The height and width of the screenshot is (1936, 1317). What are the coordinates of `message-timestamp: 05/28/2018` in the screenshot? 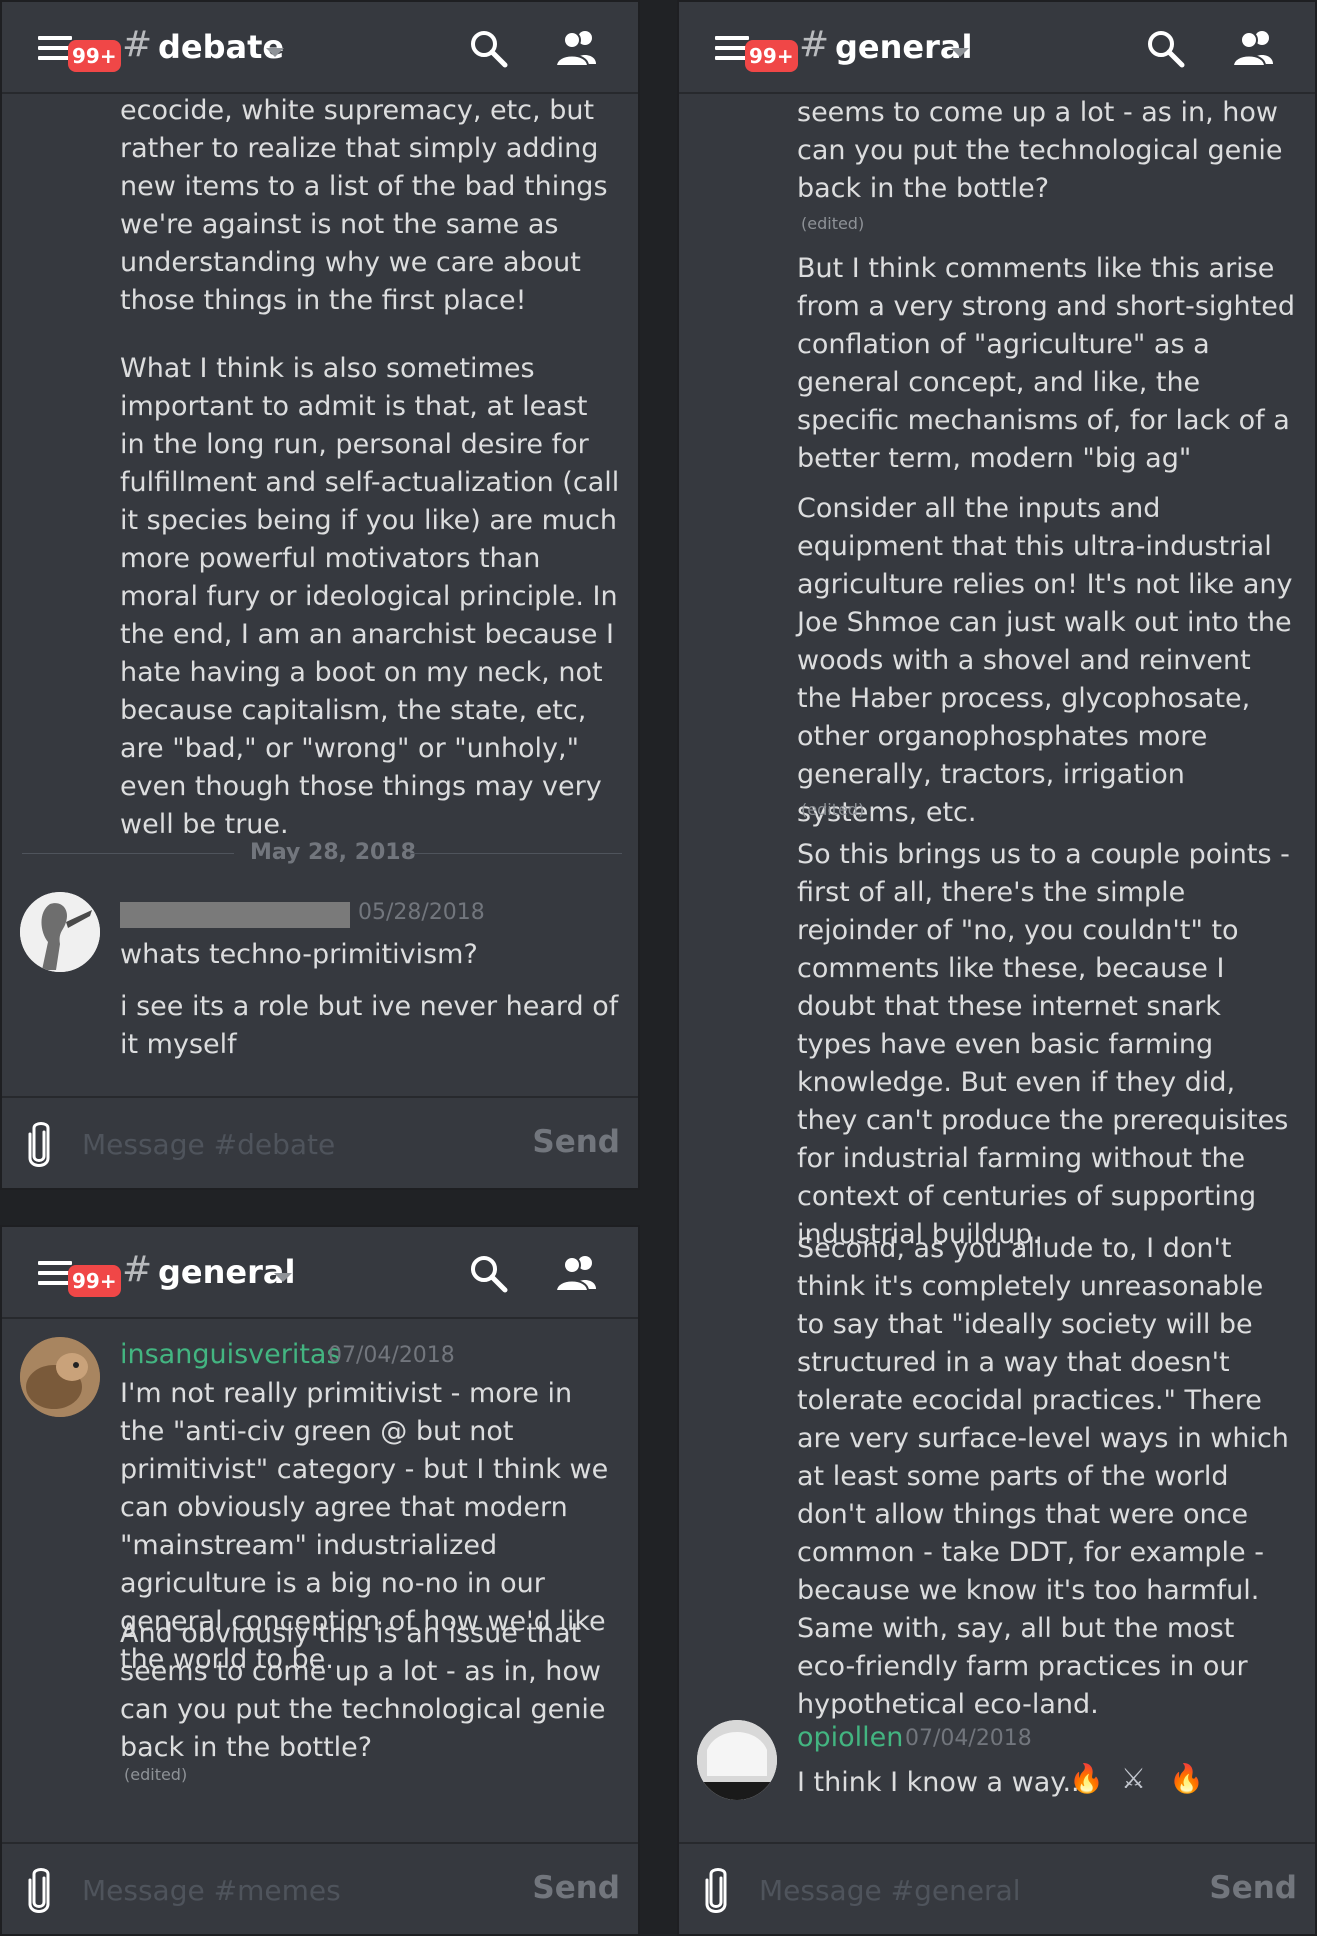 It's located at (421, 912).